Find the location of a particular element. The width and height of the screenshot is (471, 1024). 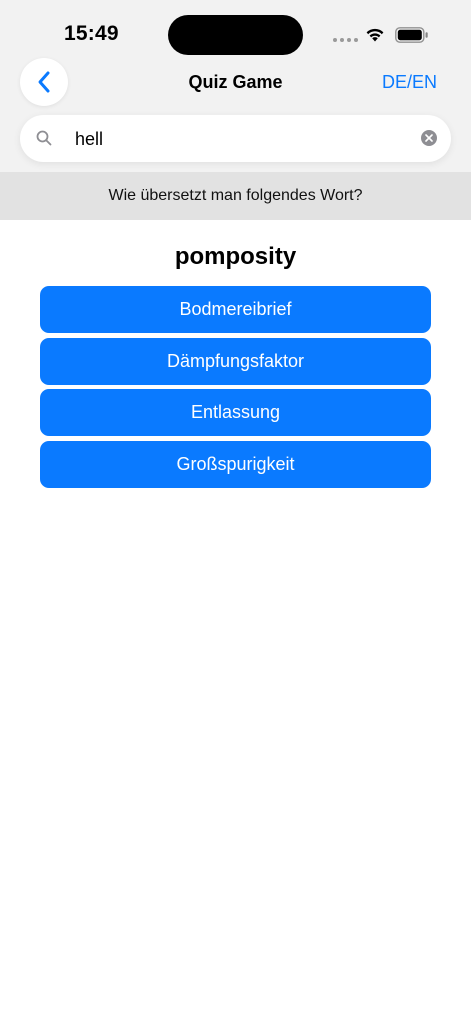

quiz-prompt: Wie übersetzt man folgendes Wort? is located at coordinates (235, 196).